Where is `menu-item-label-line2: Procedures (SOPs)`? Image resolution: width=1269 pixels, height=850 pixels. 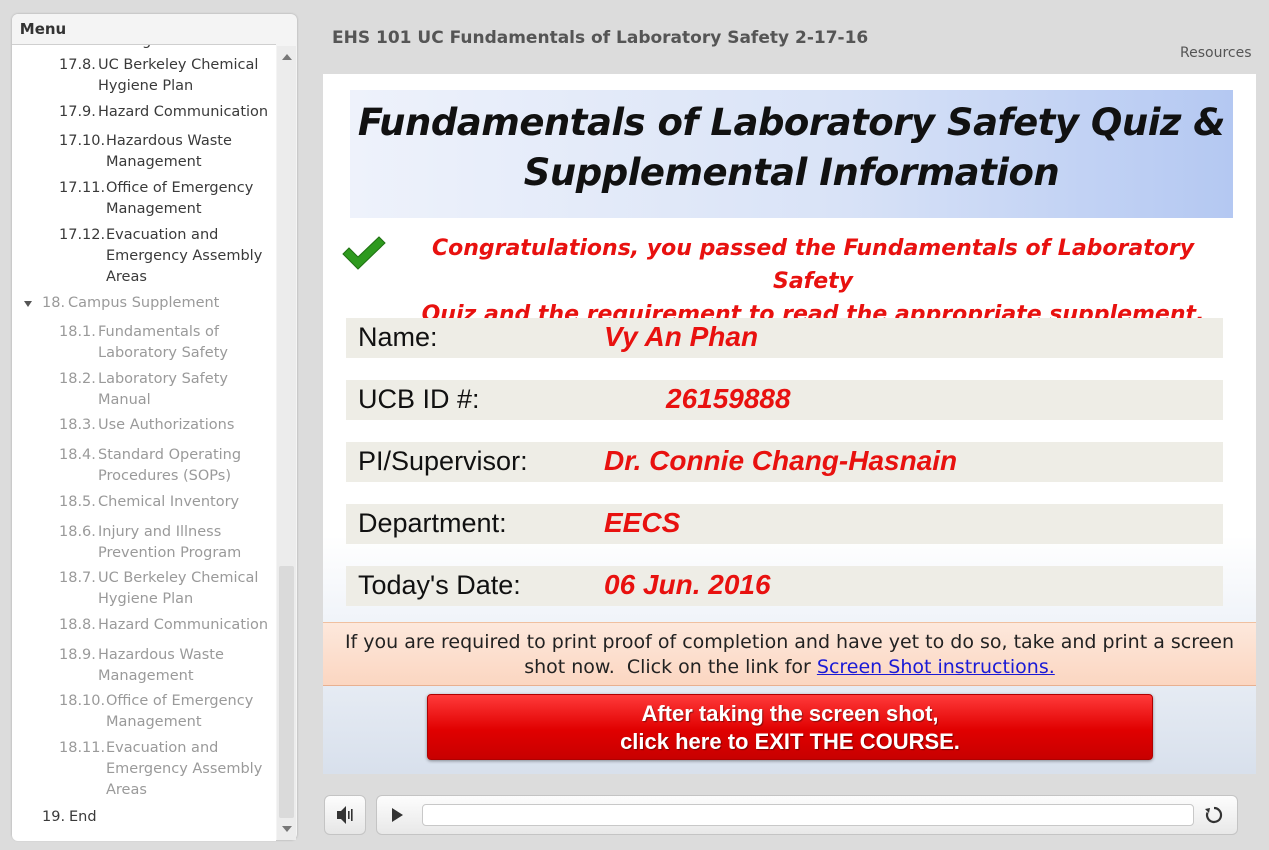
menu-item-label-line2: Procedures (SOPs) is located at coordinates (164, 476).